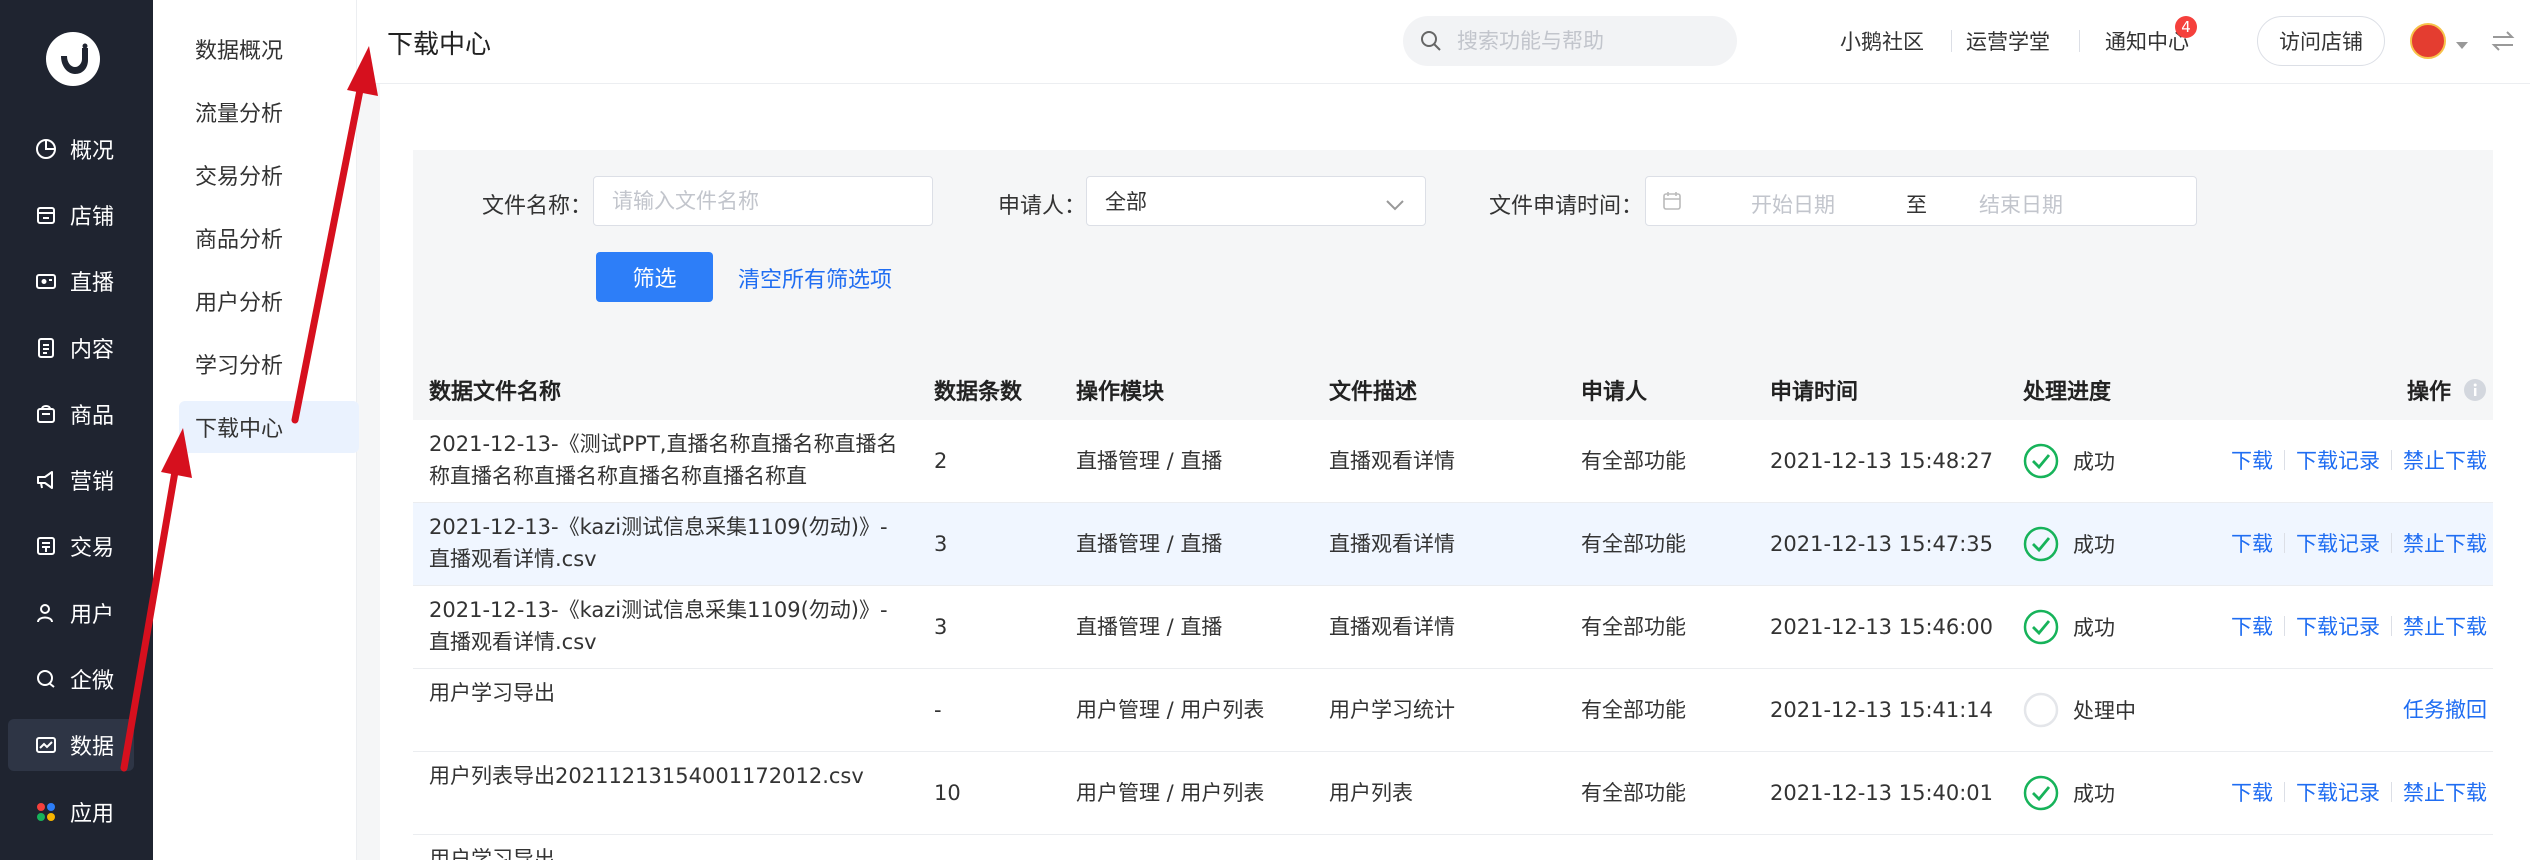 This screenshot has height=860, width=2530. Describe the element at coordinates (1916, 205) in the screenshot. I see `date-range-separator: 至` at that location.